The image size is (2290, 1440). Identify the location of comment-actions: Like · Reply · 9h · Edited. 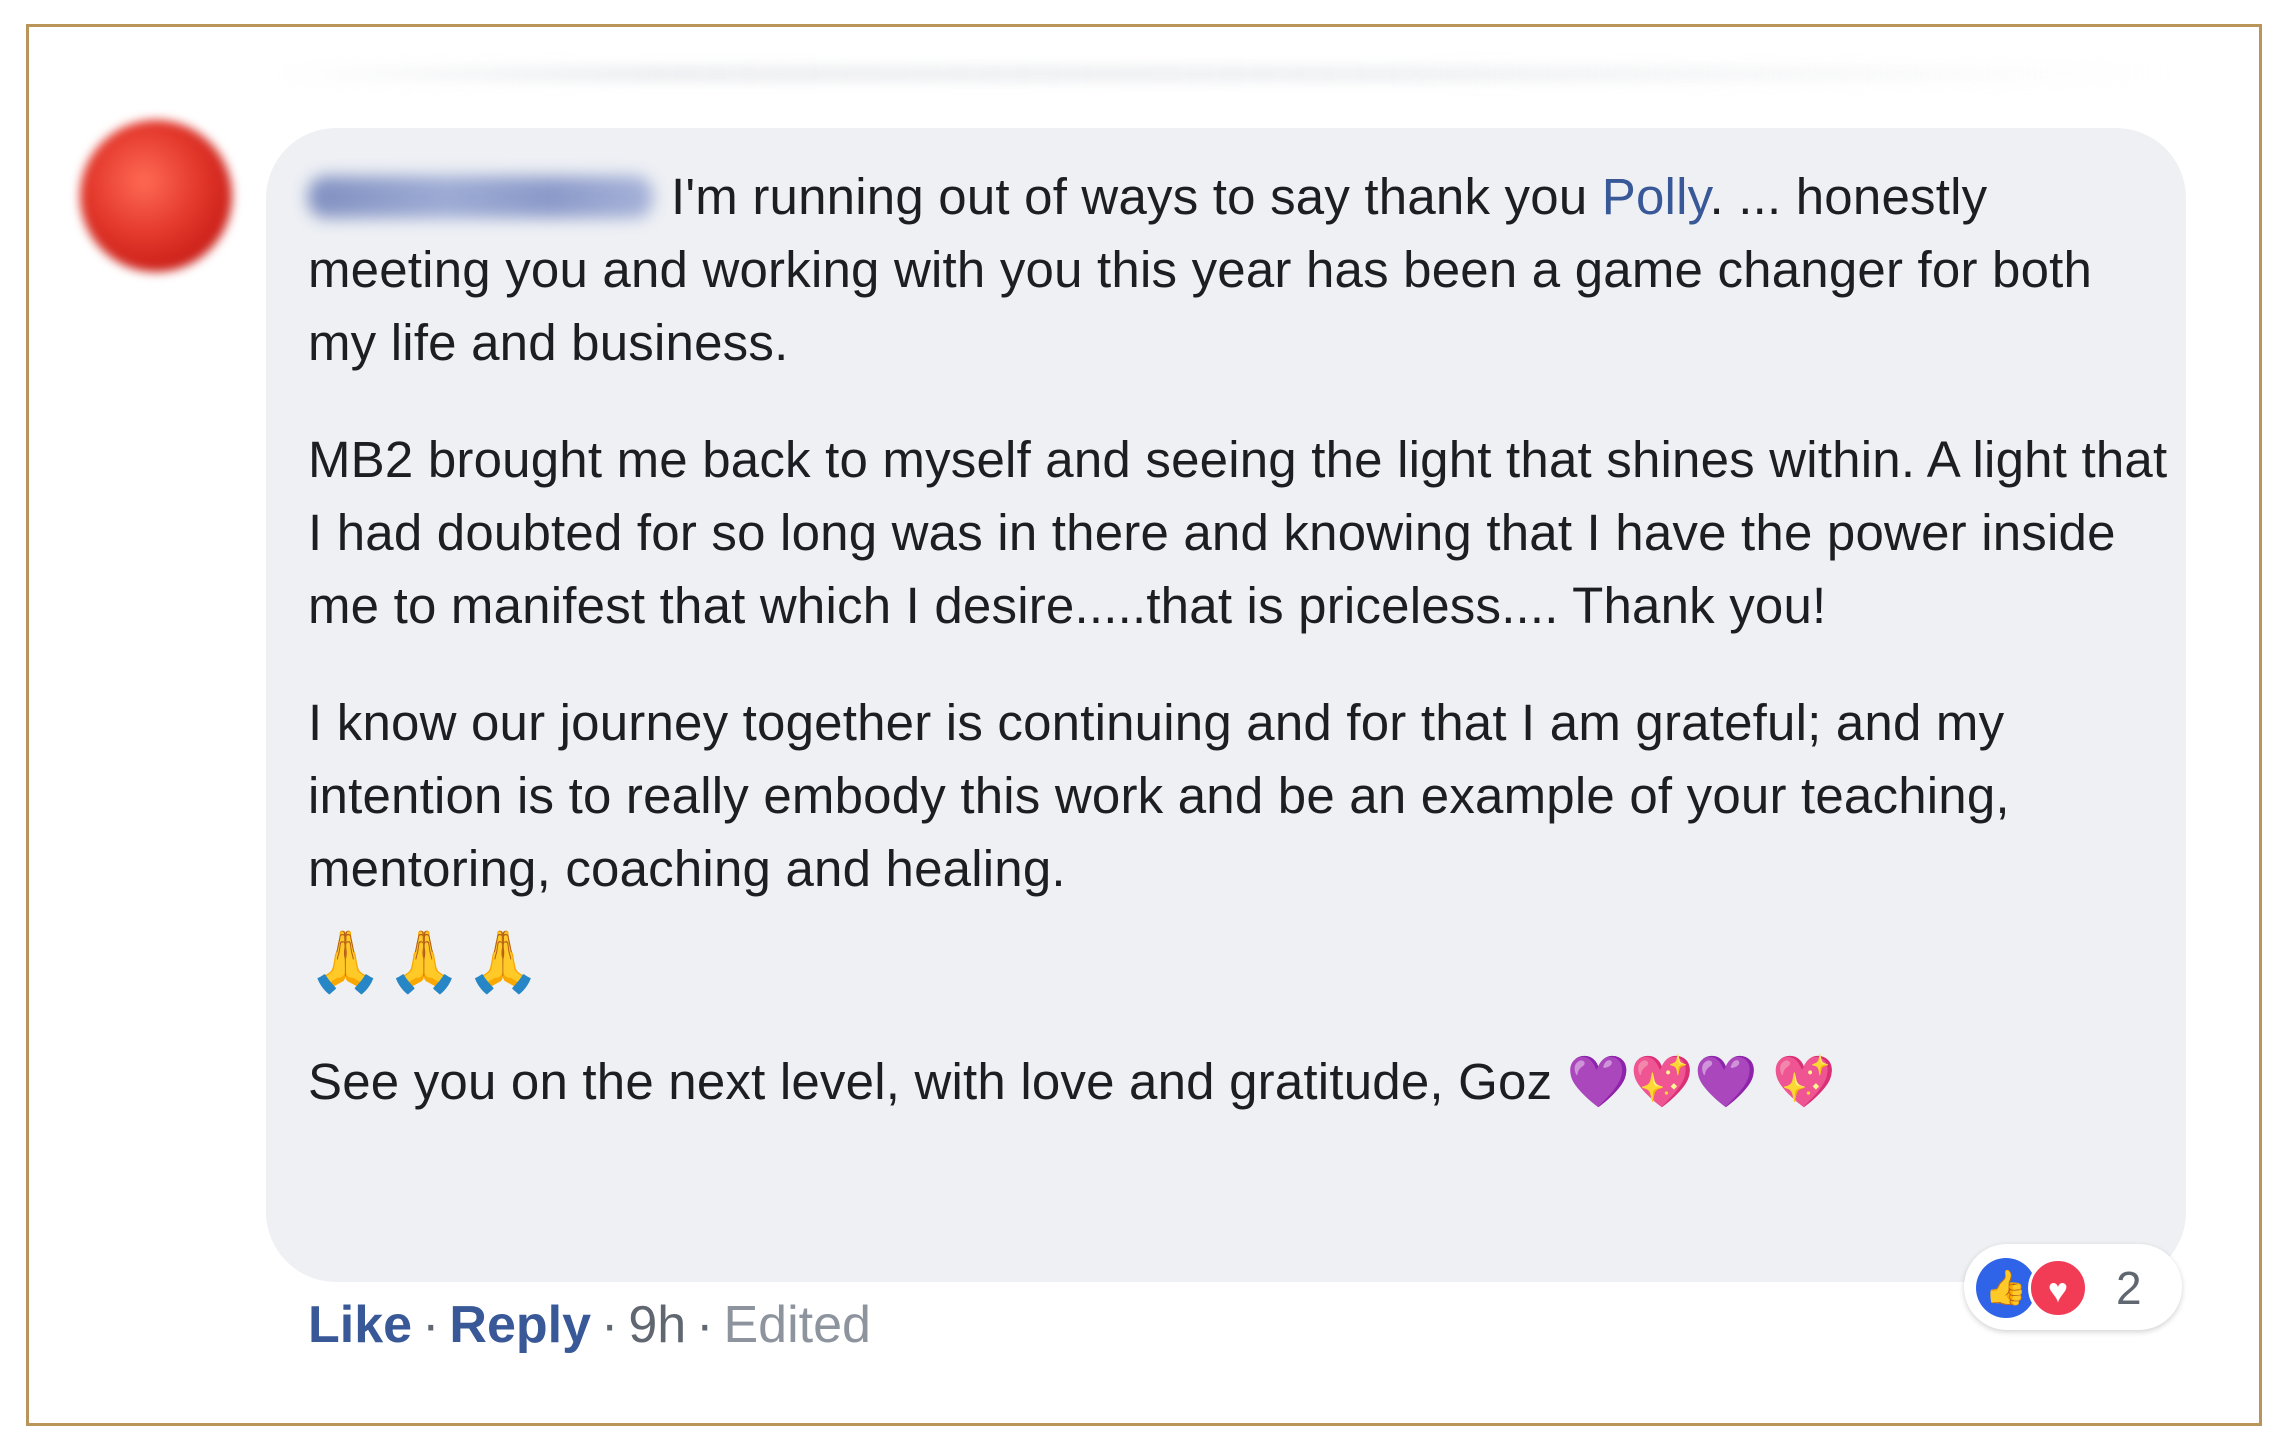
(589, 1325).